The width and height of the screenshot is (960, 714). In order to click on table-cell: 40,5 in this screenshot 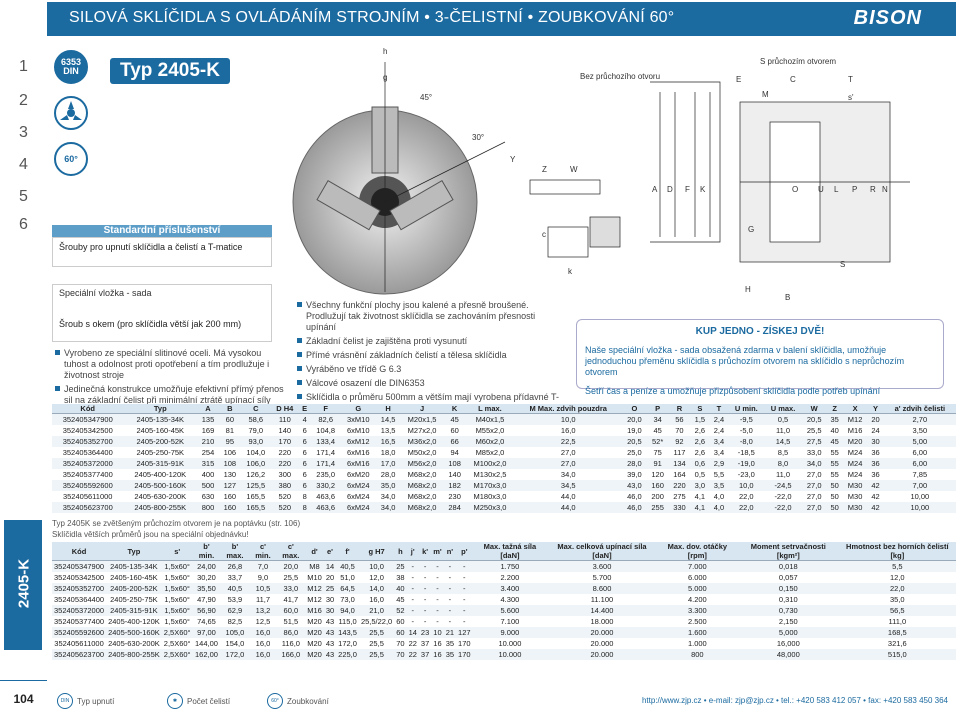, I will do `click(347, 566)`.